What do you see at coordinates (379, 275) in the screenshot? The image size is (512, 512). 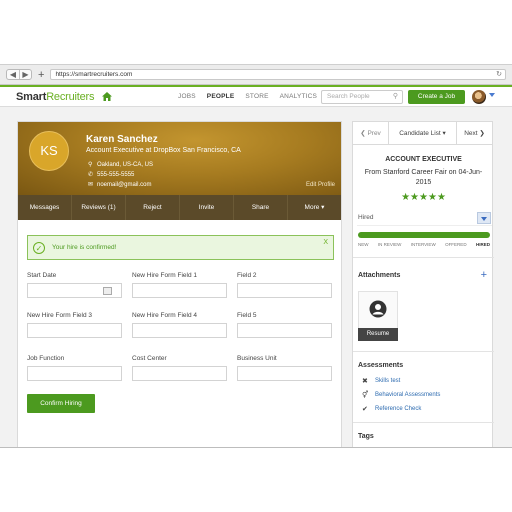 I see `attachments-title: Attachments` at bounding box center [379, 275].